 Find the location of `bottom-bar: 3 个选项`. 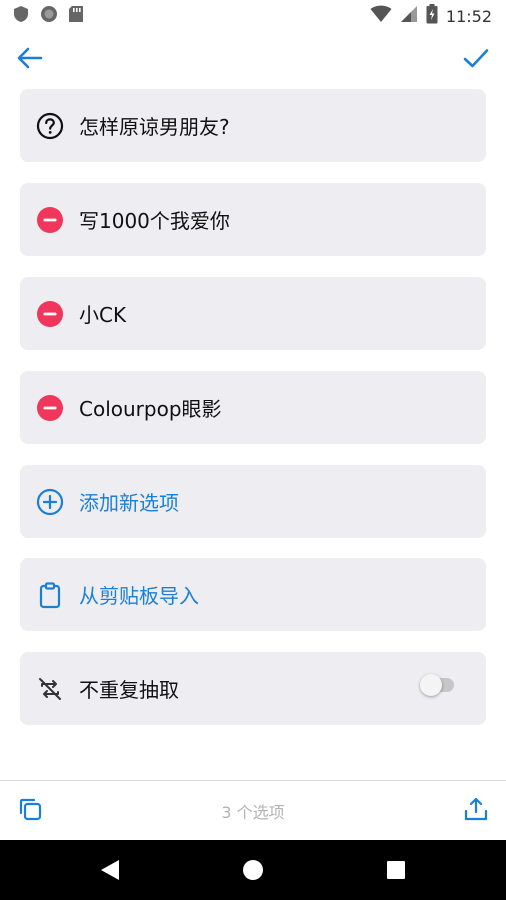

bottom-bar: 3 个选项 is located at coordinates (253, 810).